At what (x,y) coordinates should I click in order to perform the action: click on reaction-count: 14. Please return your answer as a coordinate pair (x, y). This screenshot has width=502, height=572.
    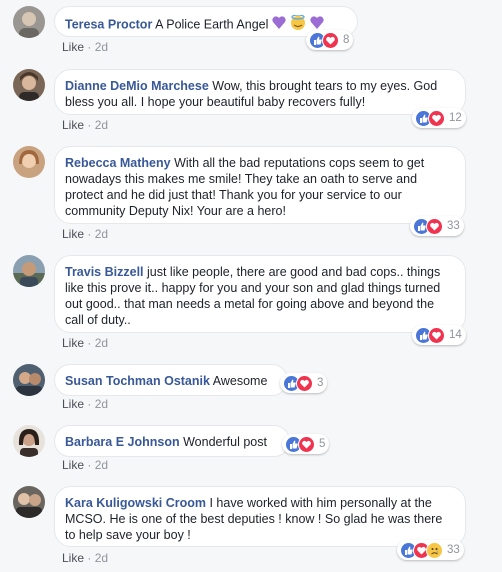
    Looking at the image, I should click on (455, 335).